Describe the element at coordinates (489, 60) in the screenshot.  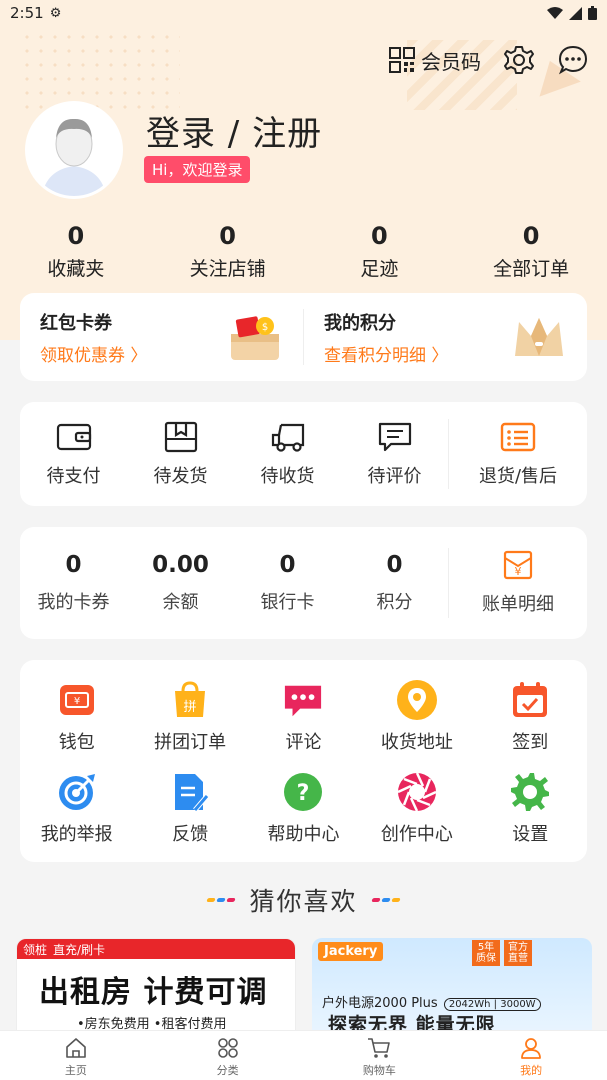
I see `top-actions: 会员码` at that location.